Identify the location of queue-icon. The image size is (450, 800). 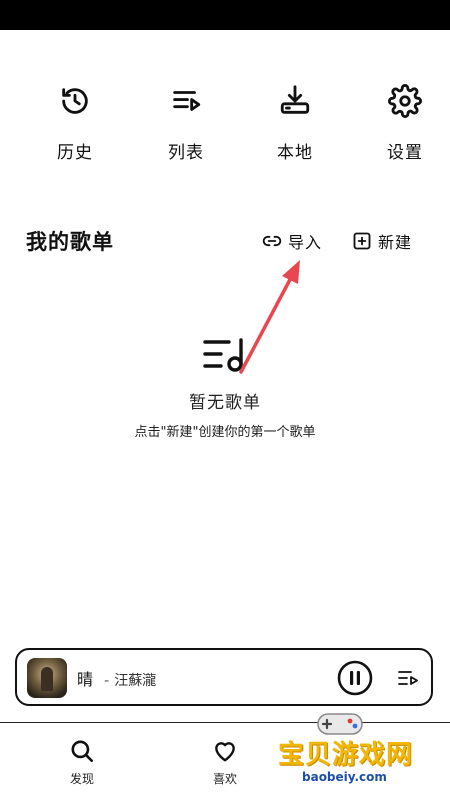
(408, 678).